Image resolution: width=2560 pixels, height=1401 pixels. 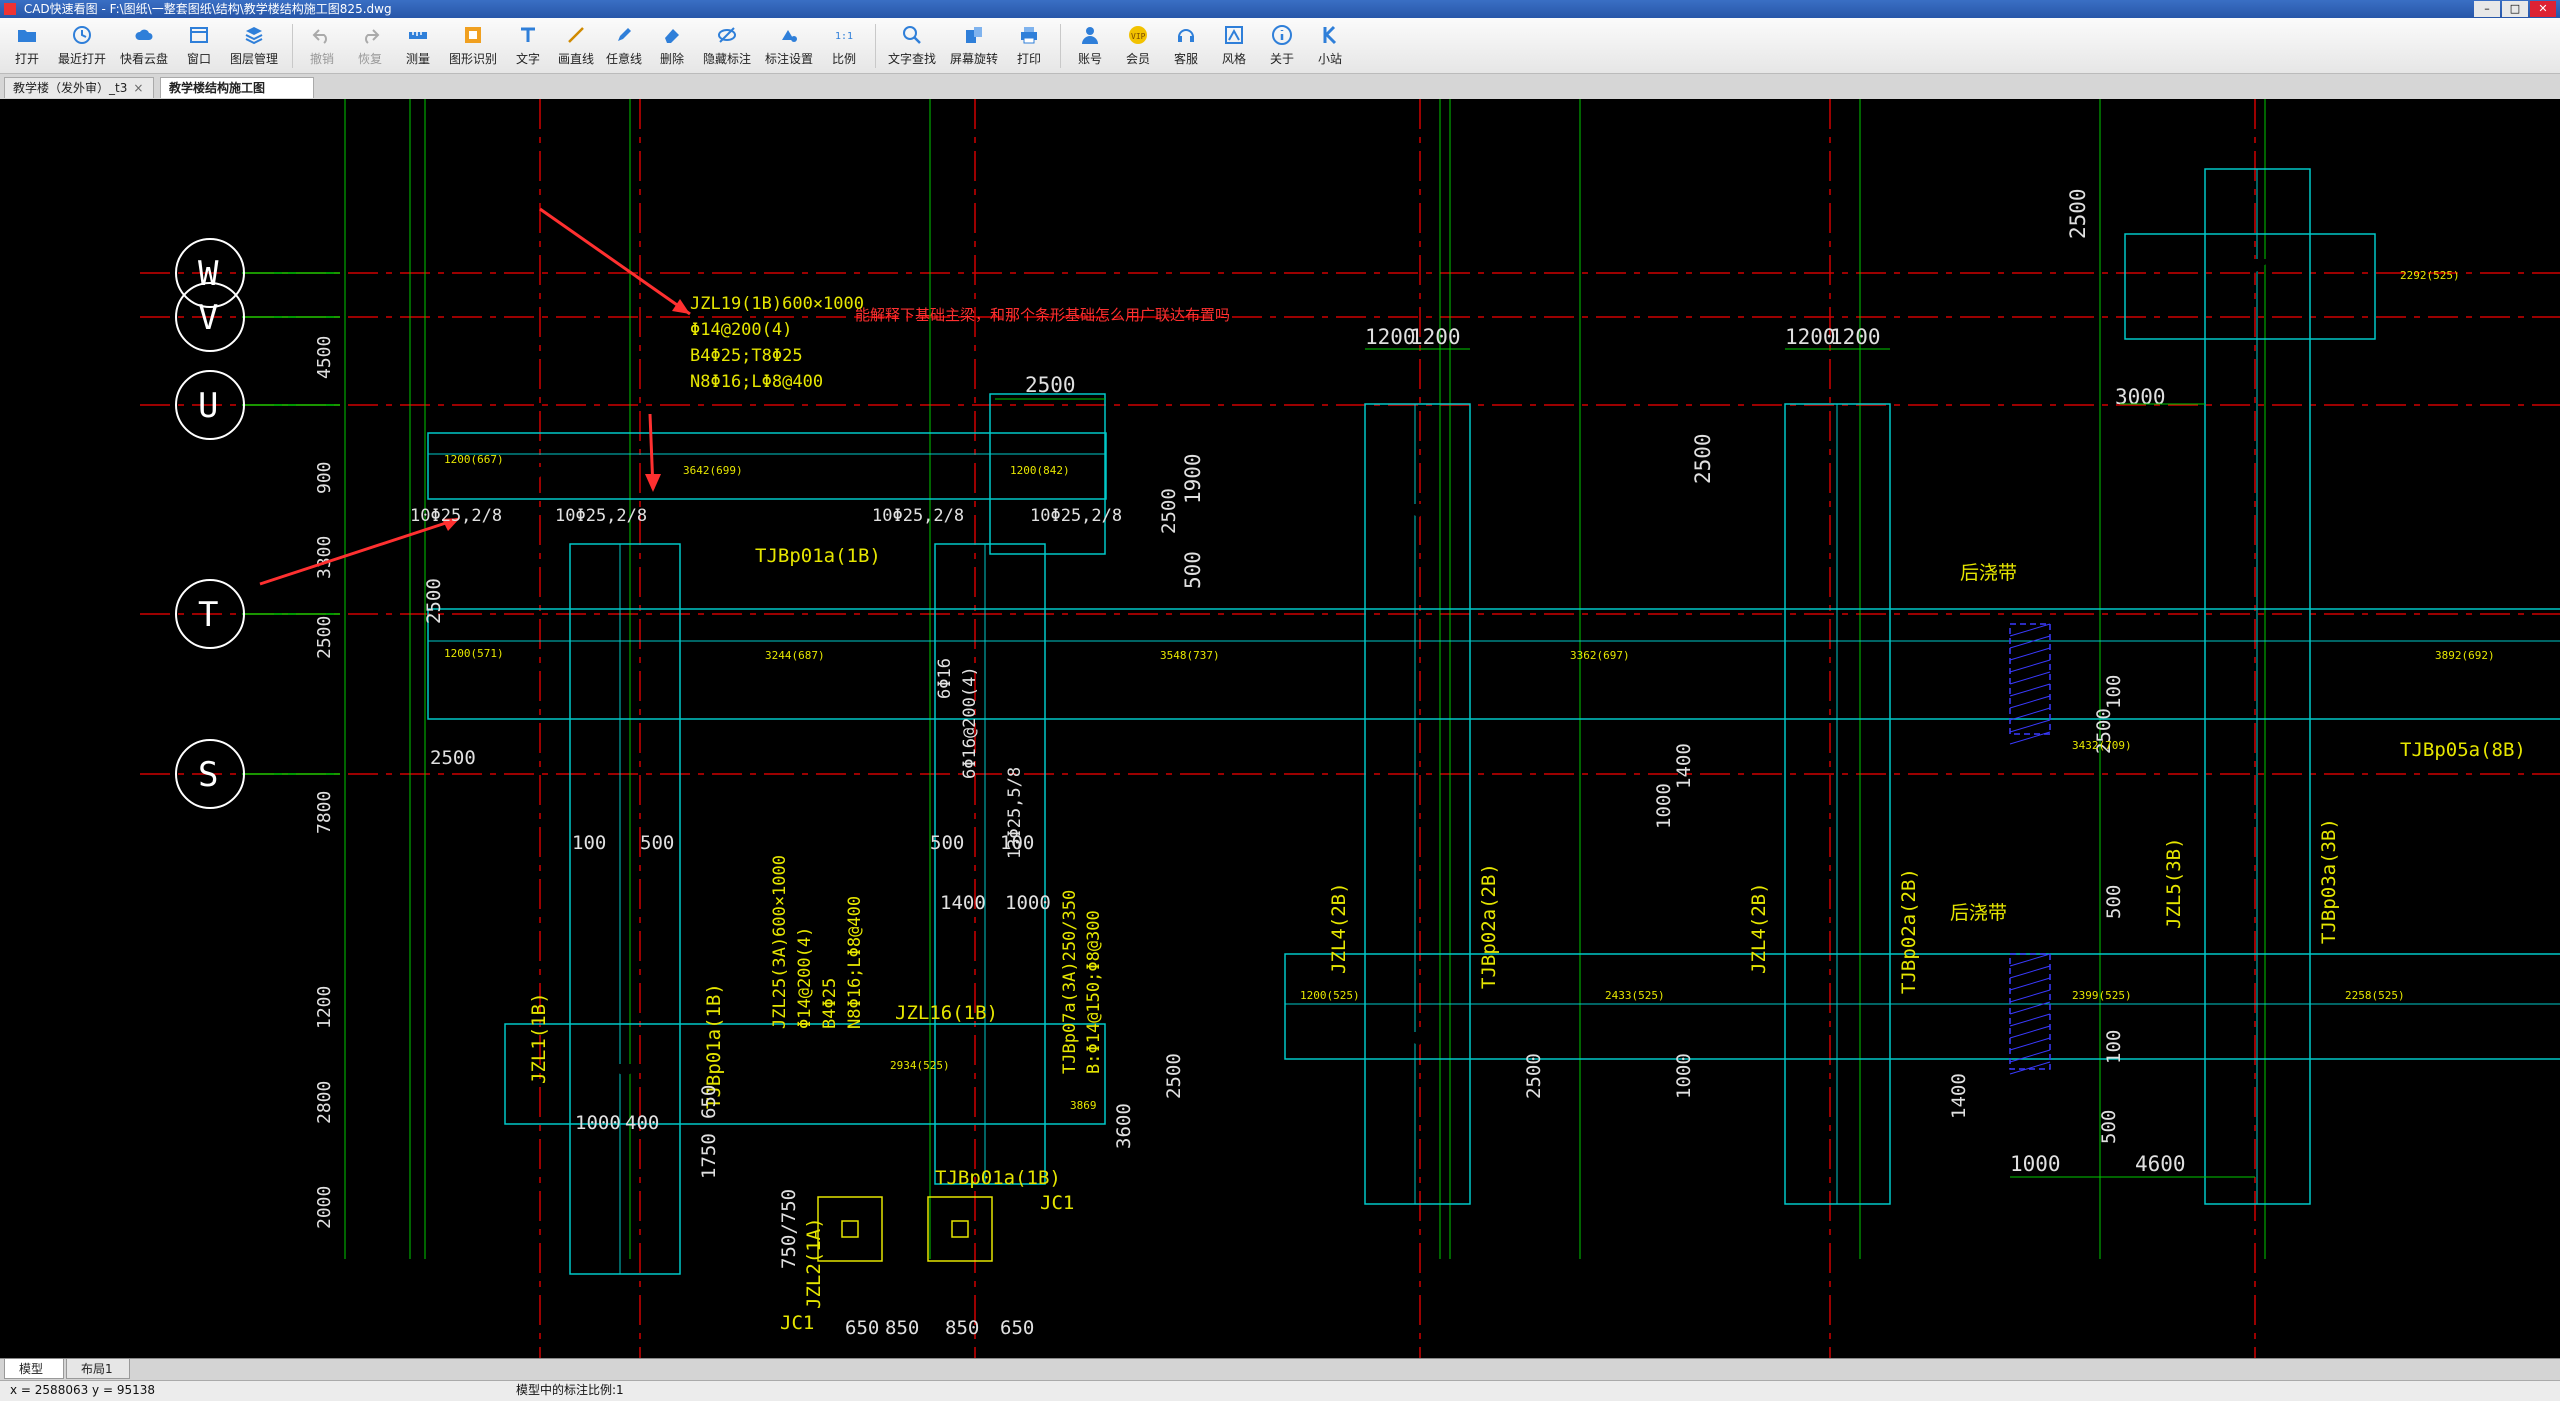 I want to click on window-title: CAD快速看图 - F:\图纸\一整套图纸\结构\教学楼结构施工图825.dwg, so click(x=207, y=9).